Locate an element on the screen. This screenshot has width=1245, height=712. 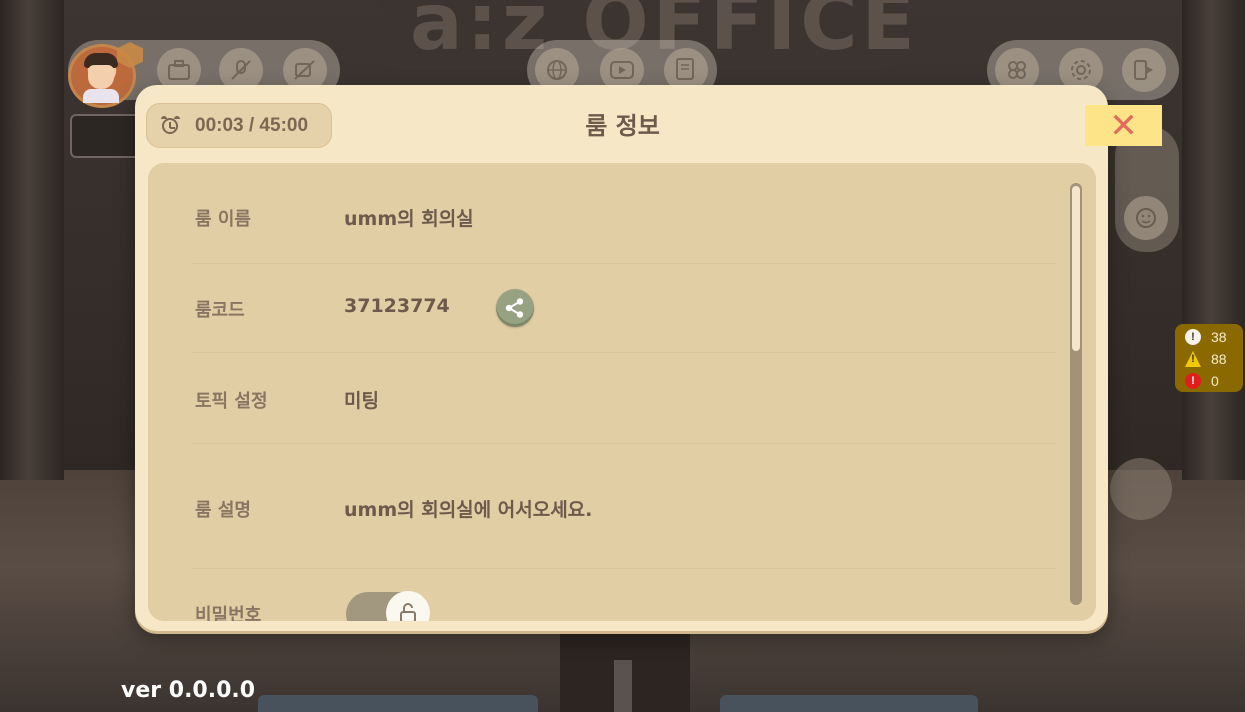
description-value: umm의 회의실에 어서오세요. is located at coordinates (468, 510).